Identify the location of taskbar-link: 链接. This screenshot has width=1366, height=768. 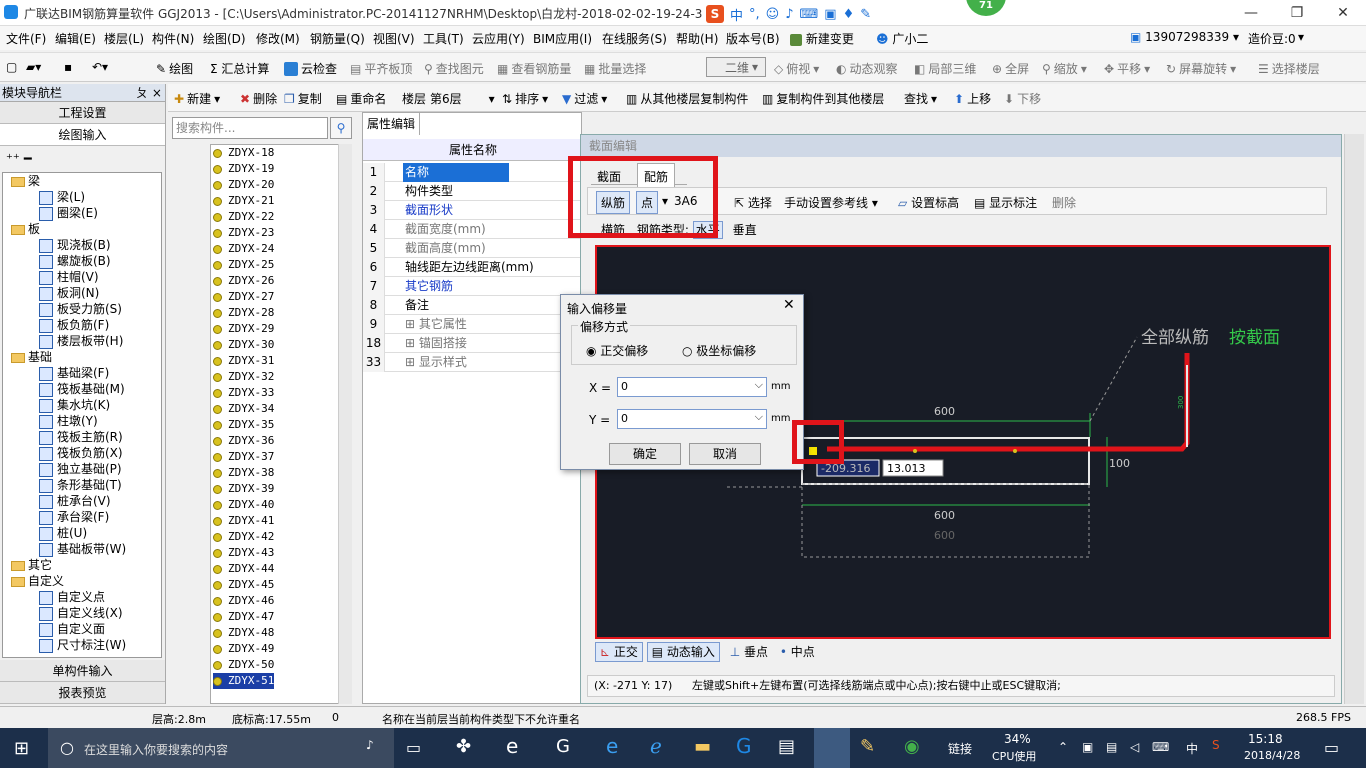
(960, 748).